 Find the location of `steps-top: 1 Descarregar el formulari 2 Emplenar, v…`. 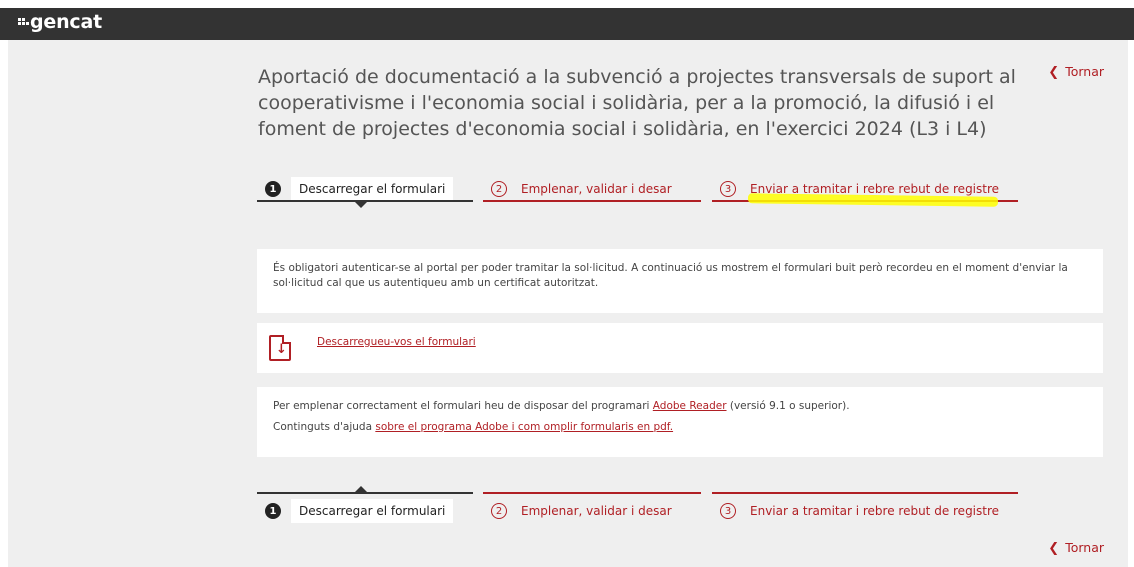

steps-top: 1 Descarregar el formulari 2 Emplenar, v… is located at coordinates (642, 194).